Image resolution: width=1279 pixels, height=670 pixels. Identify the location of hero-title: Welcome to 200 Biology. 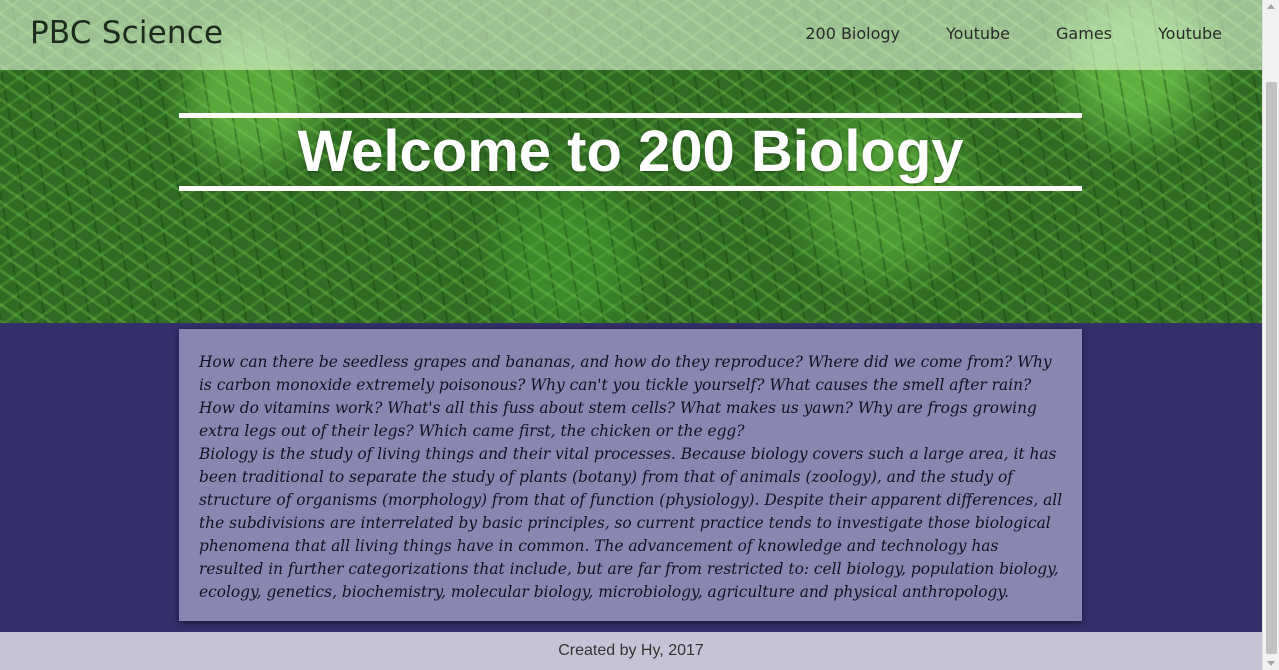
(630, 151).